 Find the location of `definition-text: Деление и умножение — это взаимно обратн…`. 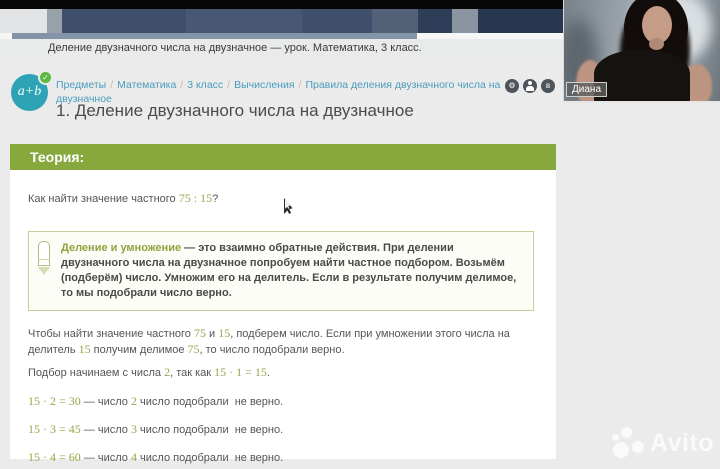

definition-text: Деление и умножение — это взаимно обратн… is located at coordinates (289, 270).